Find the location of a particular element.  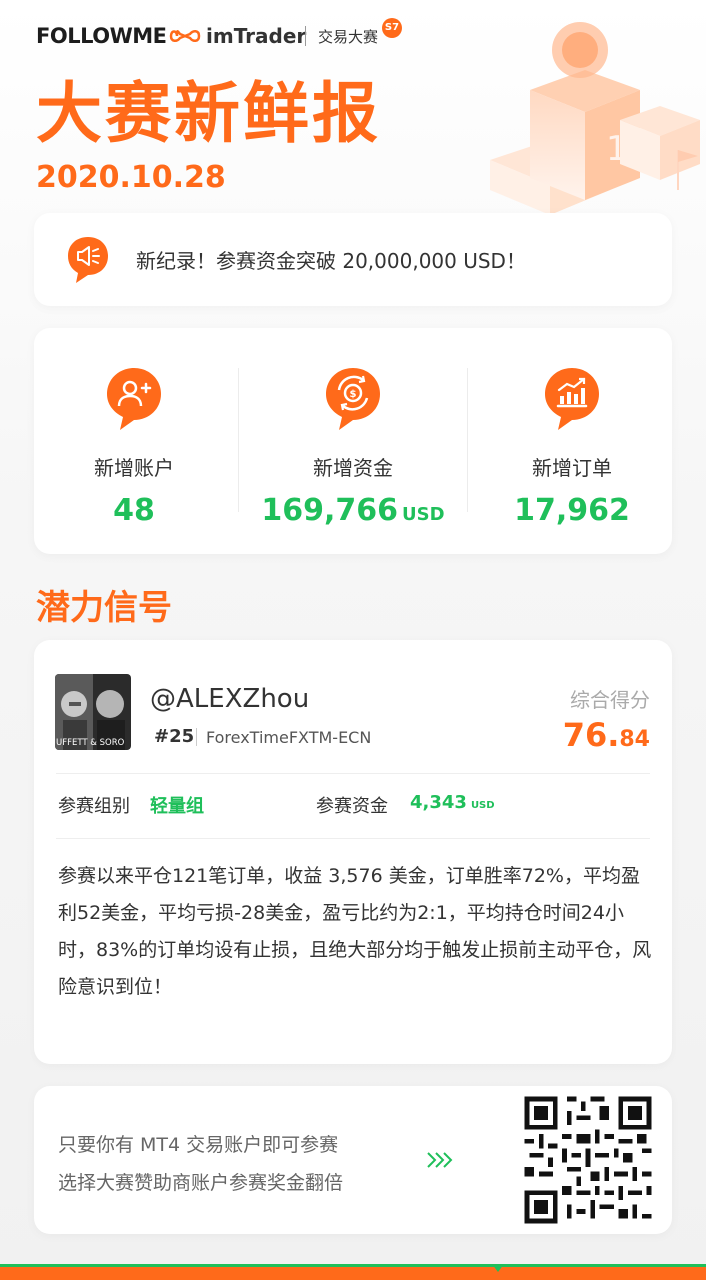

stat-value: 48 is located at coordinates (134, 510).